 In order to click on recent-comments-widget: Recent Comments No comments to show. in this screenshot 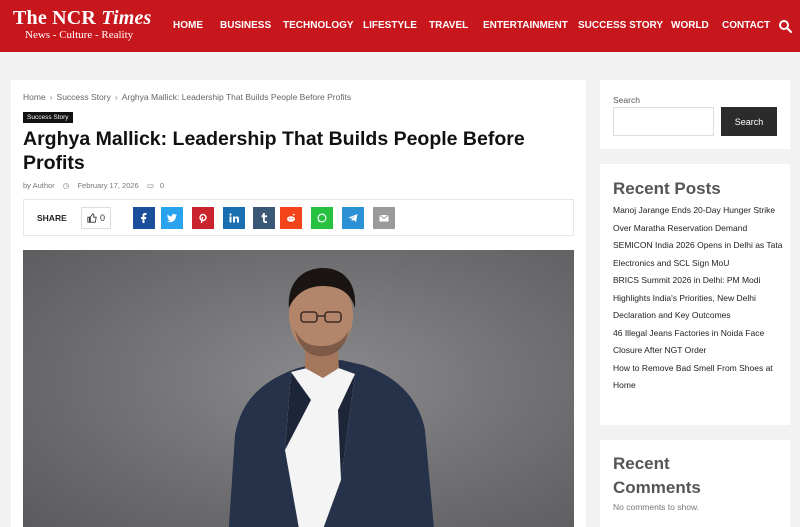, I will do `click(695, 483)`.